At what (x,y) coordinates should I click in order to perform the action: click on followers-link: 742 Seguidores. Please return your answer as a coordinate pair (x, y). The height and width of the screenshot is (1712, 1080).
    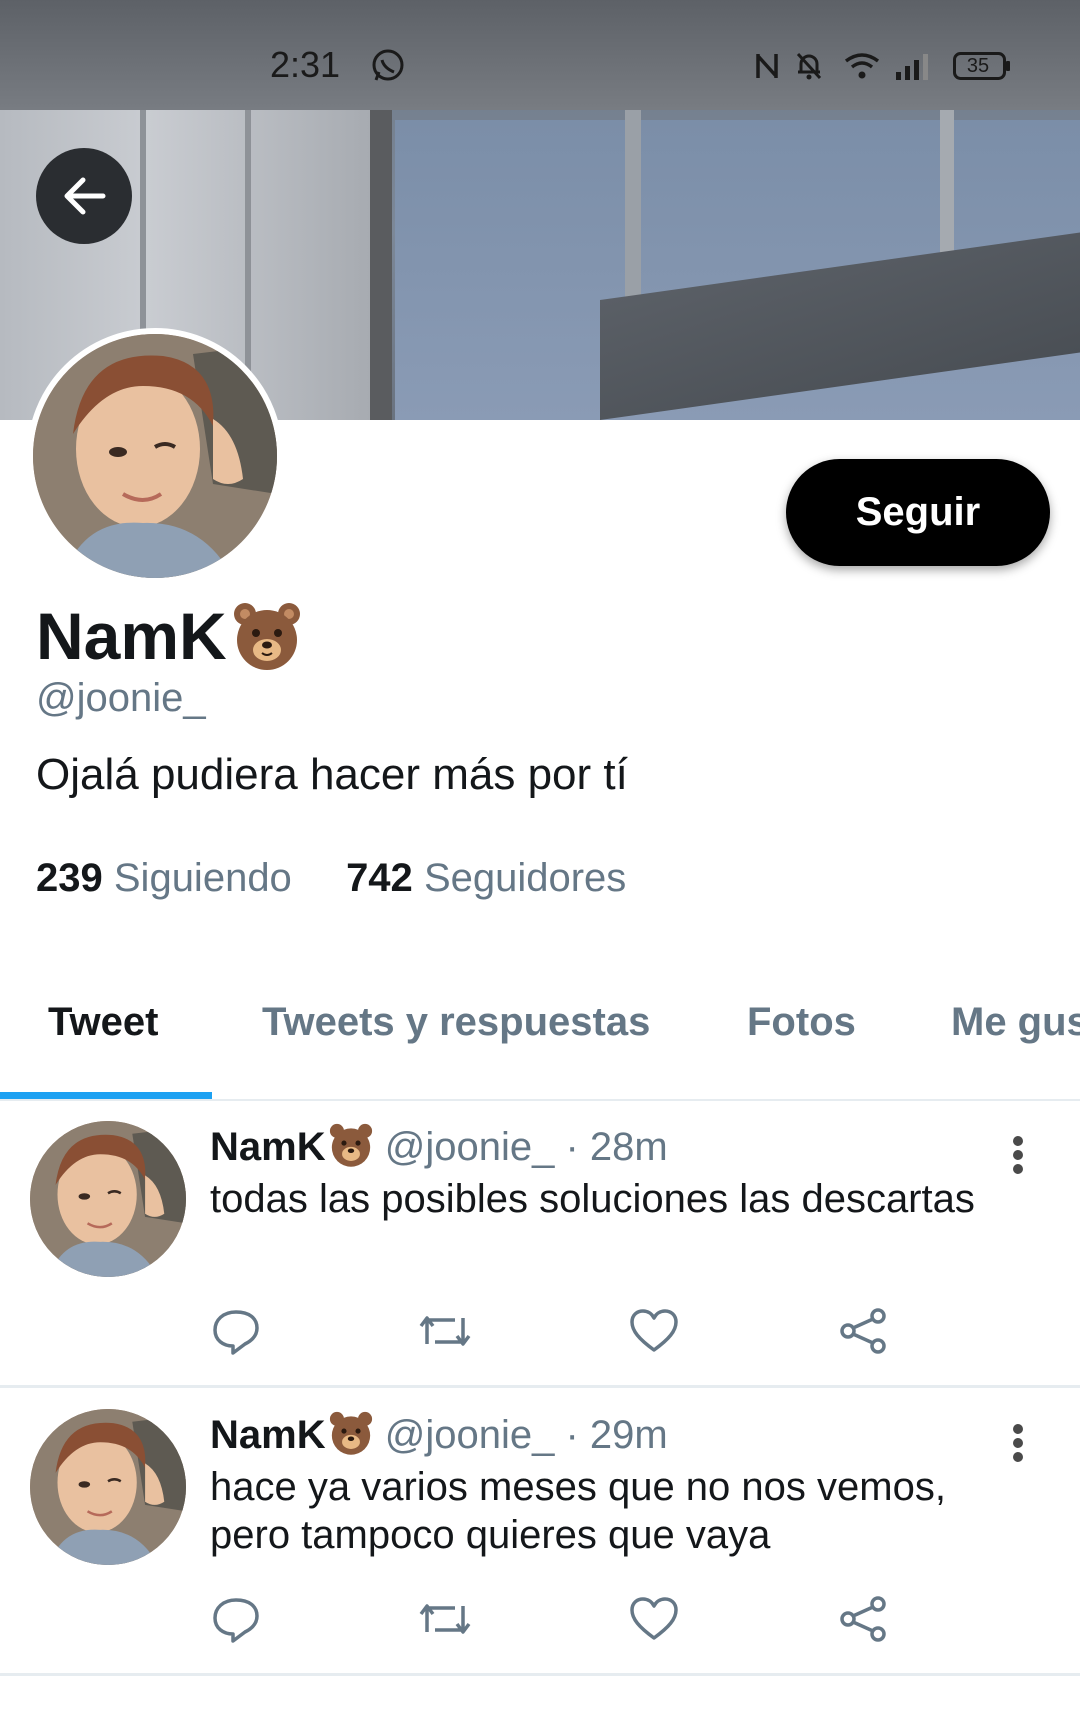
    Looking at the image, I should click on (486, 878).